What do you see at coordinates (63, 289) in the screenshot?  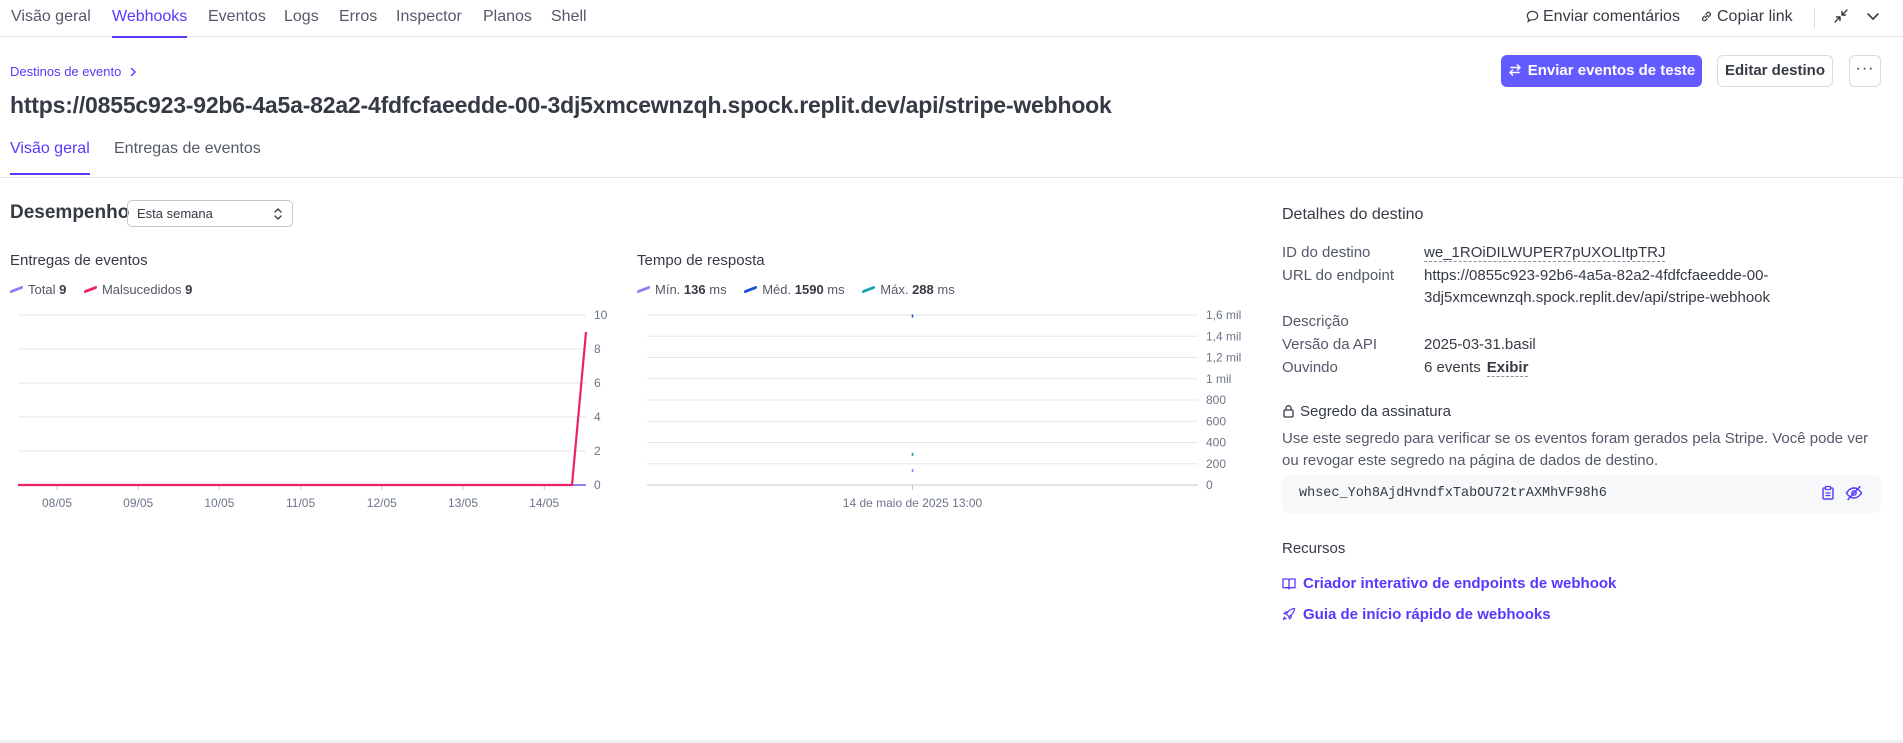 I see `legend-value-total: 9` at bounding box center [63, 289].